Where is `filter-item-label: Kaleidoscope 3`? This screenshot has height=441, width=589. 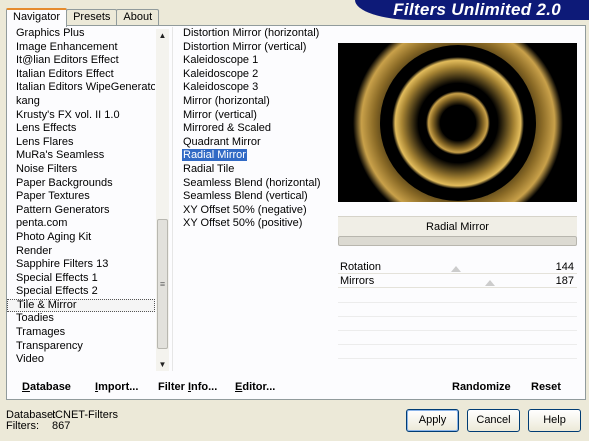
filter-item-label: Kaleidoscope 3 is located at coordinates (221, 87).